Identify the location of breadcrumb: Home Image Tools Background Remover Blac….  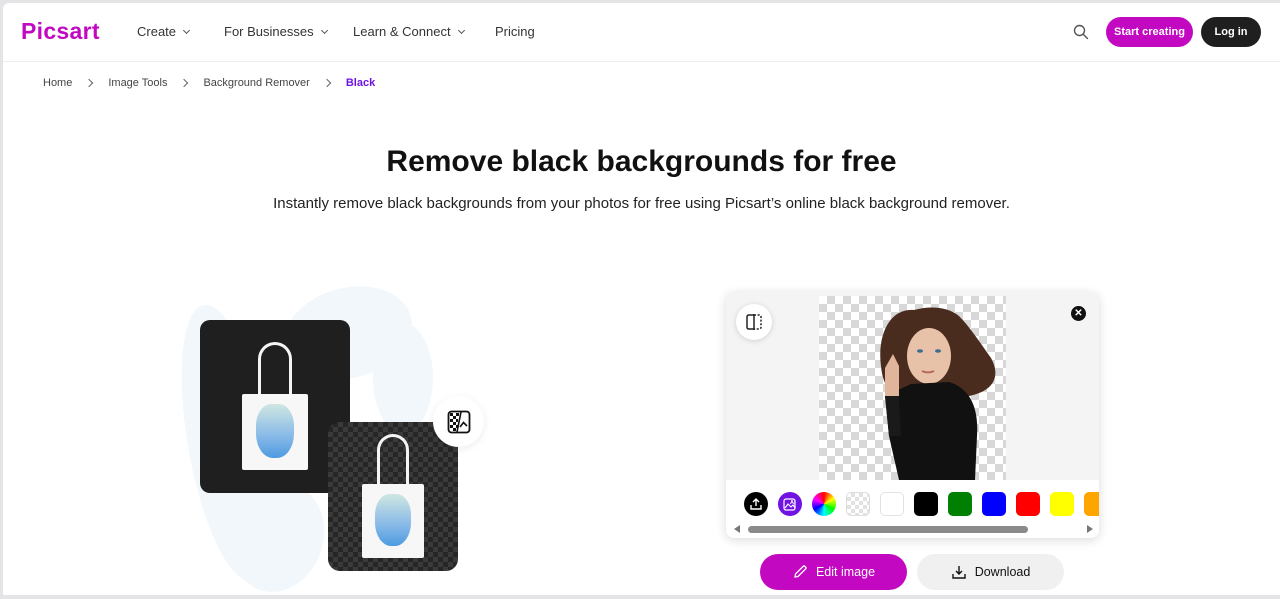
(209, 83).